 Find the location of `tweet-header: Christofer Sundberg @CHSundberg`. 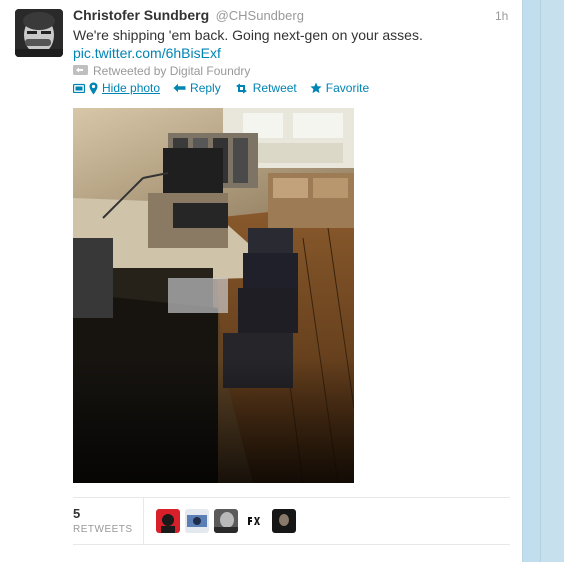

tweet-header: Christofer Sundberg @CHSundberg is located at coordinates (188, 16).